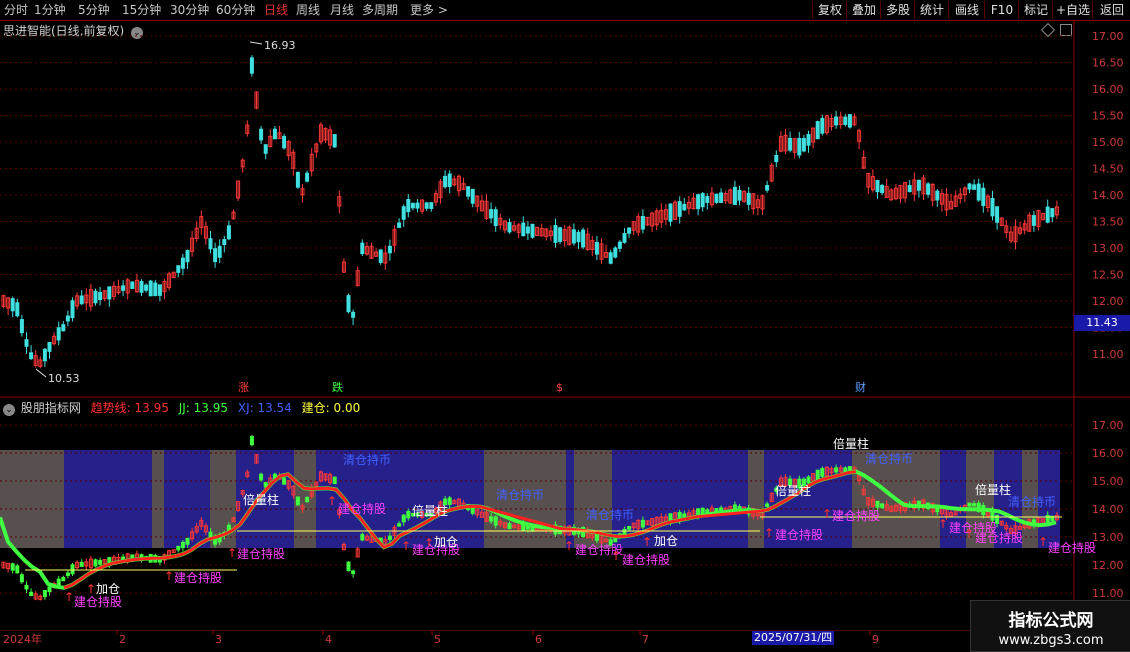 Image resolution: width=1130 pixels, height=652 pixels. What do you see at coordinates (198, 577) in the screenshot?
I see `label-jiancang-2: 建仓持股` at bounding box center [198, 577].